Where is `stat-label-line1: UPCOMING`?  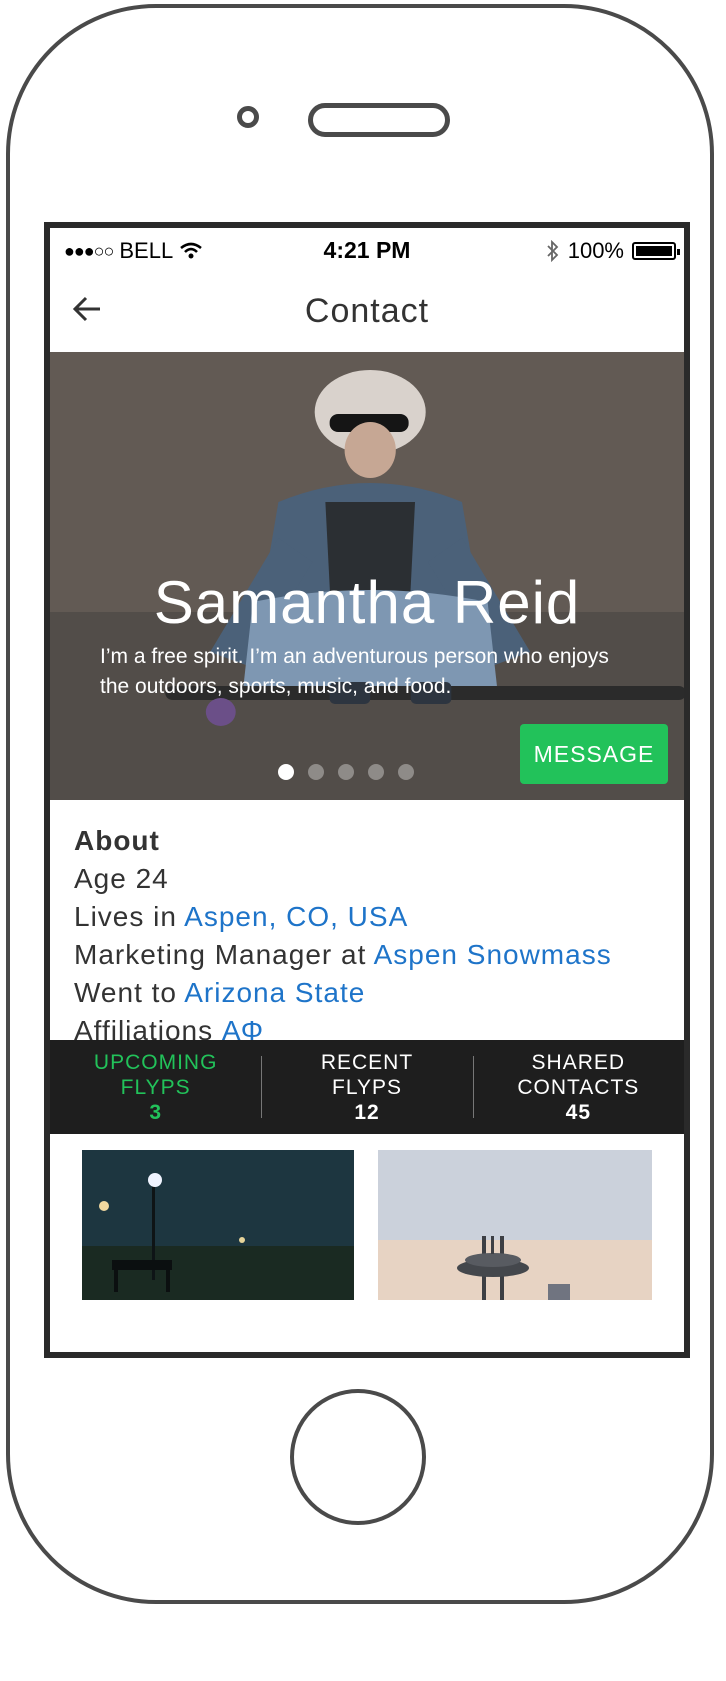
stat-label-line1: UPCOMING is located at coordinates (155, 1062).